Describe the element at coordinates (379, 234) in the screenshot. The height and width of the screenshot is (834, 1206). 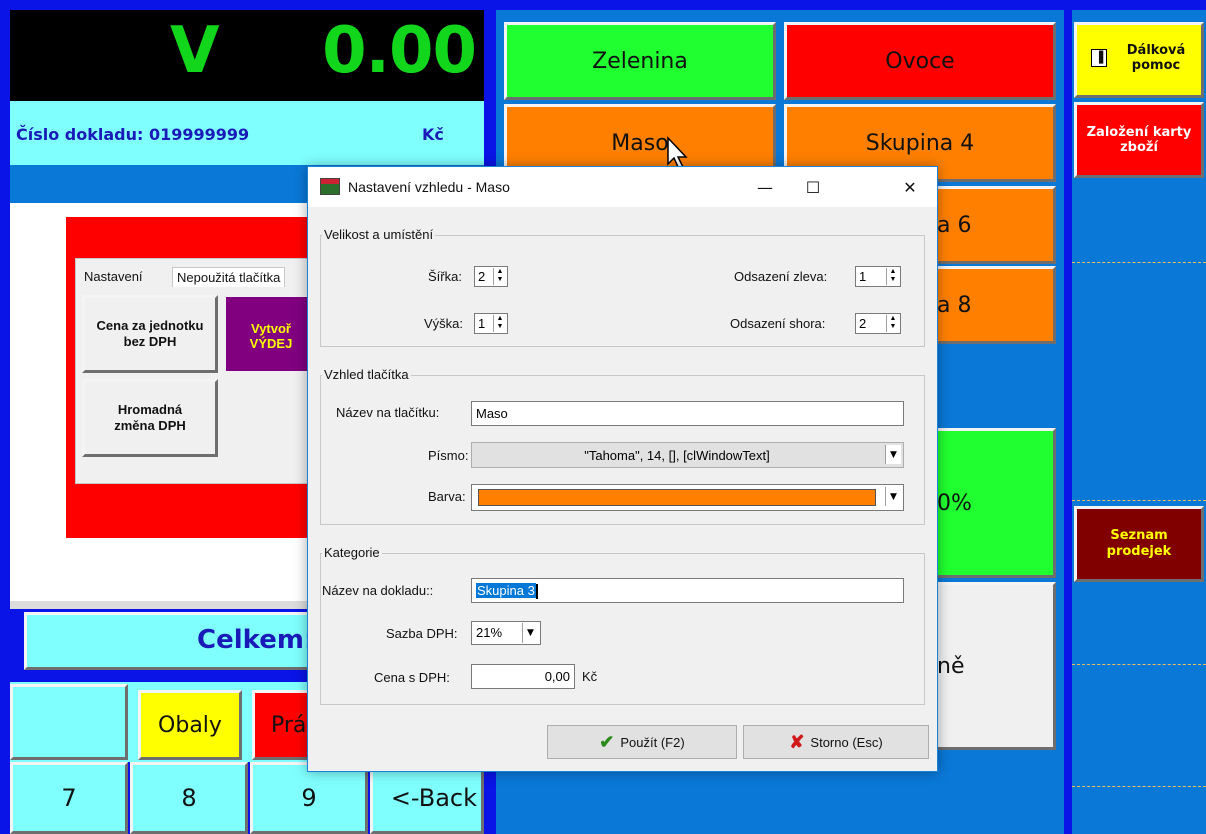
I see `size-position-group-label: Velikost a umístění` at that location.